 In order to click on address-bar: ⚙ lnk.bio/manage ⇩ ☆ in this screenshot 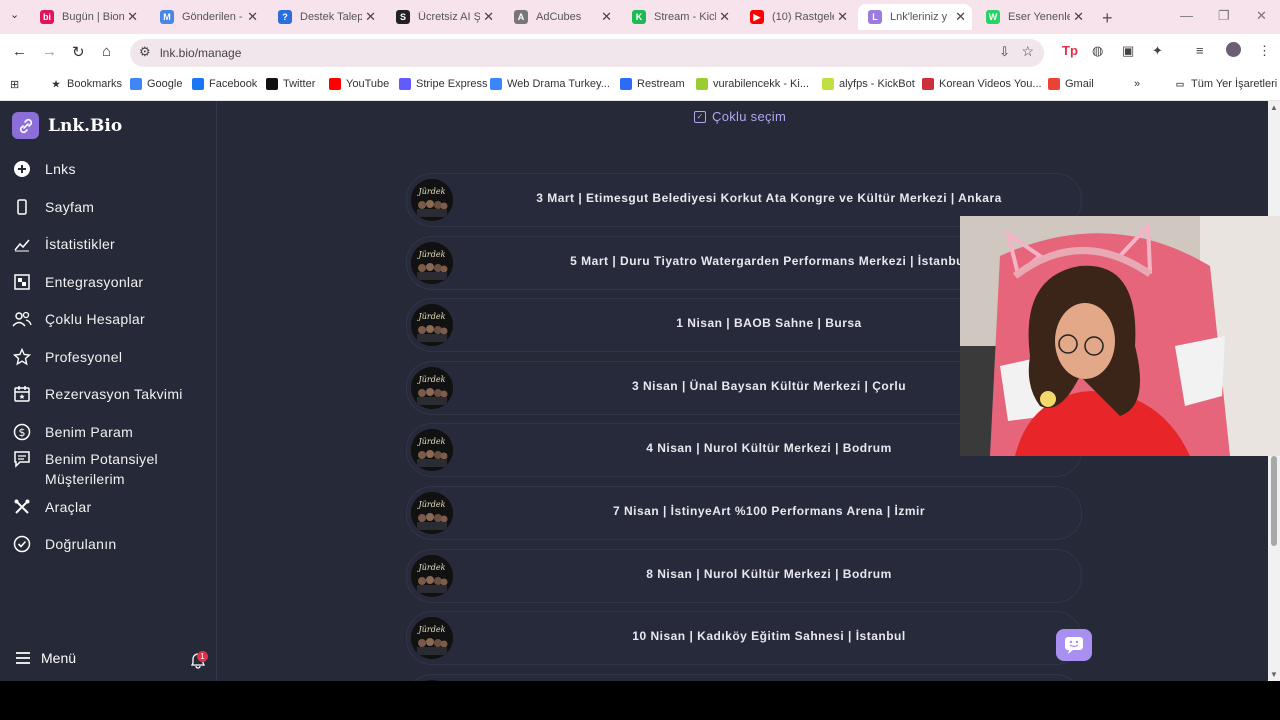, I will do `click(587, 53)`.